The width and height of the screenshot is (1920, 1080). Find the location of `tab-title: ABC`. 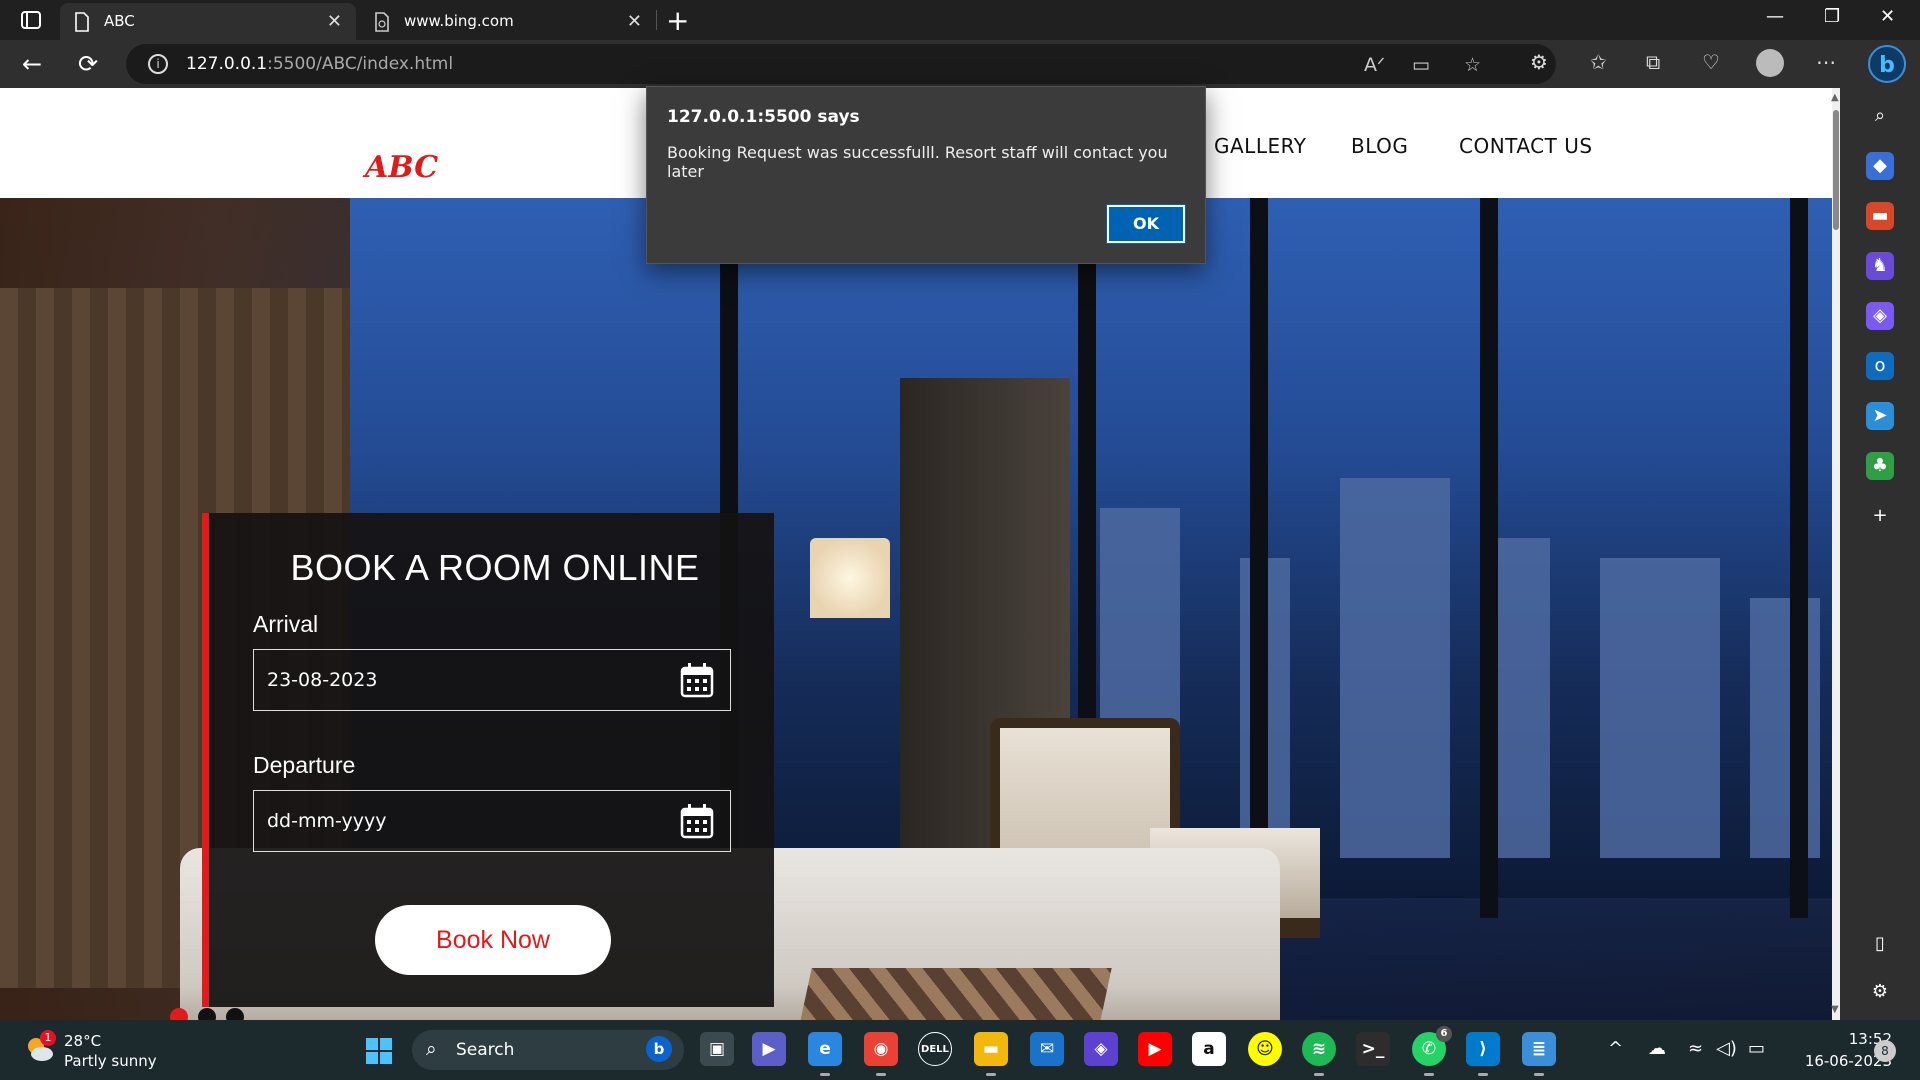

tab-title: ABC is located at coordinates (119, 21).